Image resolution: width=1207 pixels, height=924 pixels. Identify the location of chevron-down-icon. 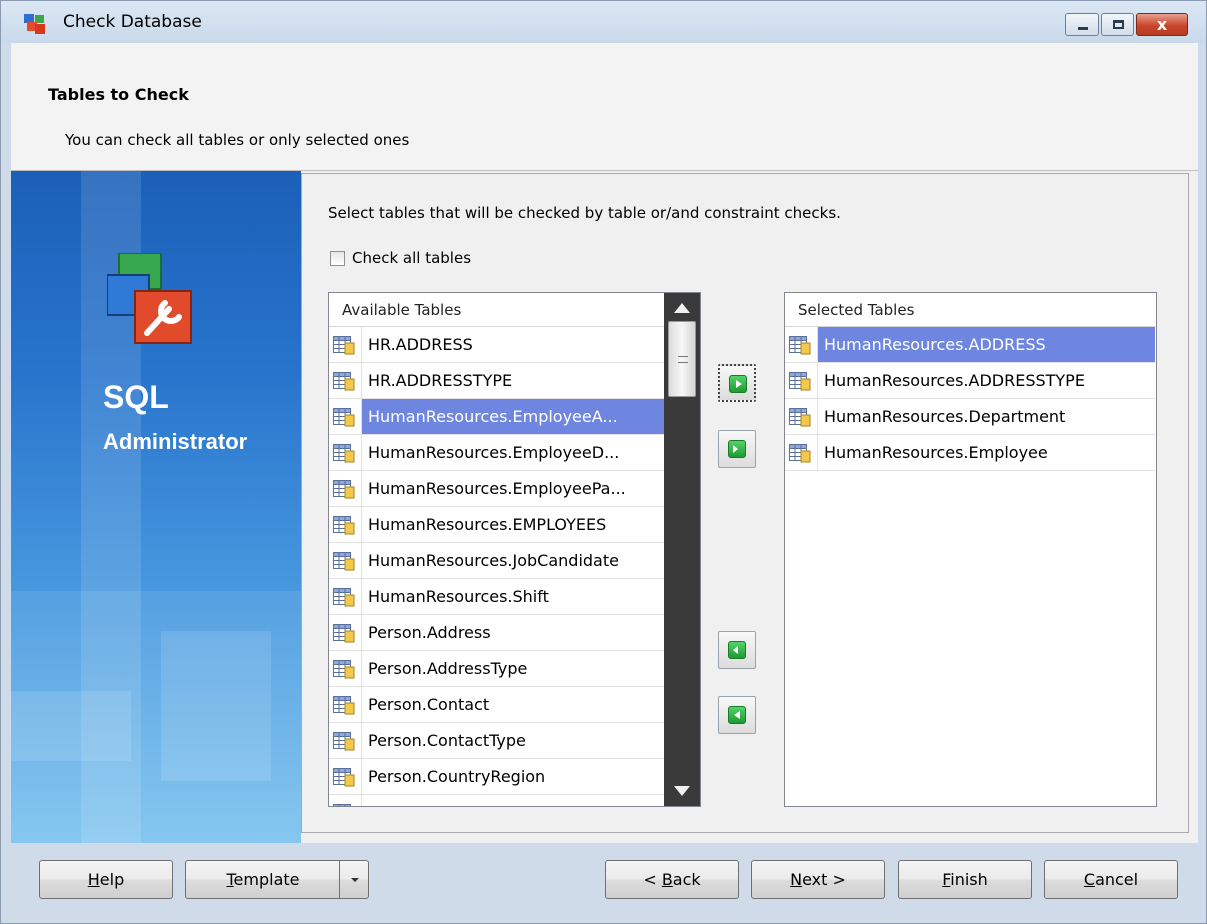
(355, 880).